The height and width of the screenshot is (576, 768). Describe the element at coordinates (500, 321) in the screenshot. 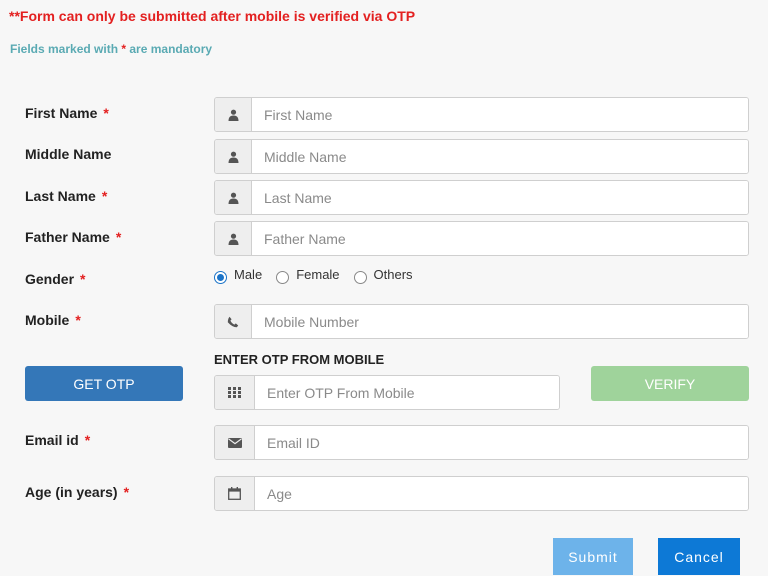

I see `mobile-input` at that location.